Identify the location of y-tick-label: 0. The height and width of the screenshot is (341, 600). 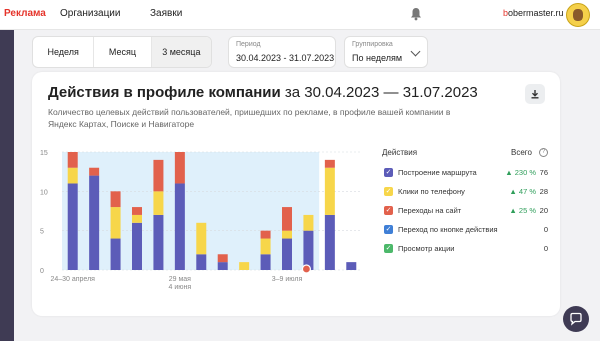
(42, 271).